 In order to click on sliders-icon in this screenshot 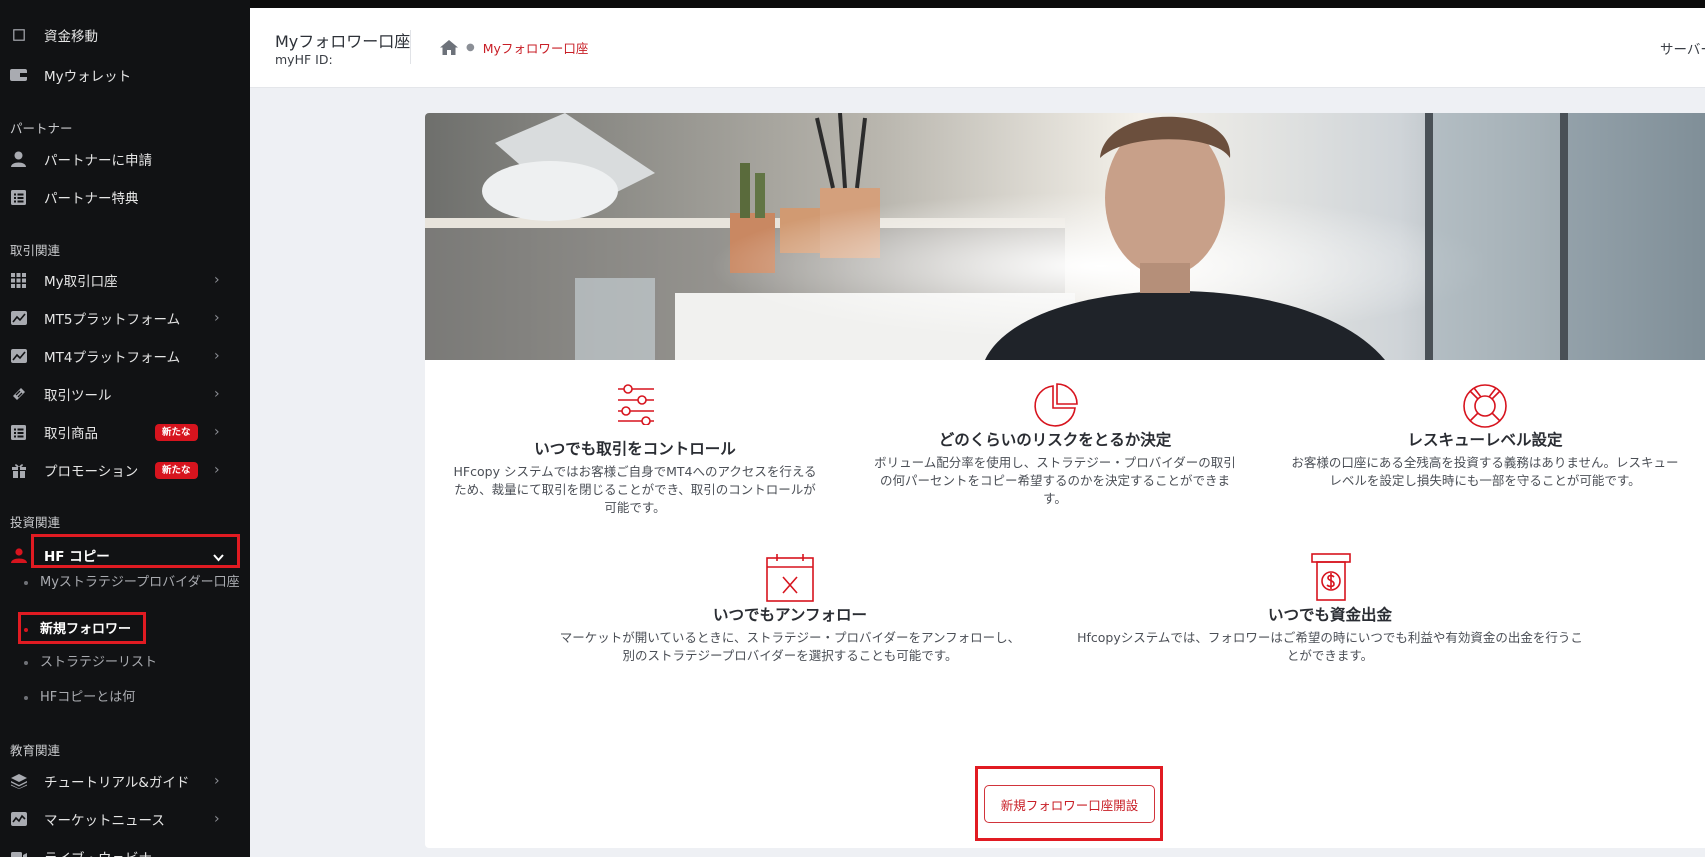, I will do `click(636, 406)`.